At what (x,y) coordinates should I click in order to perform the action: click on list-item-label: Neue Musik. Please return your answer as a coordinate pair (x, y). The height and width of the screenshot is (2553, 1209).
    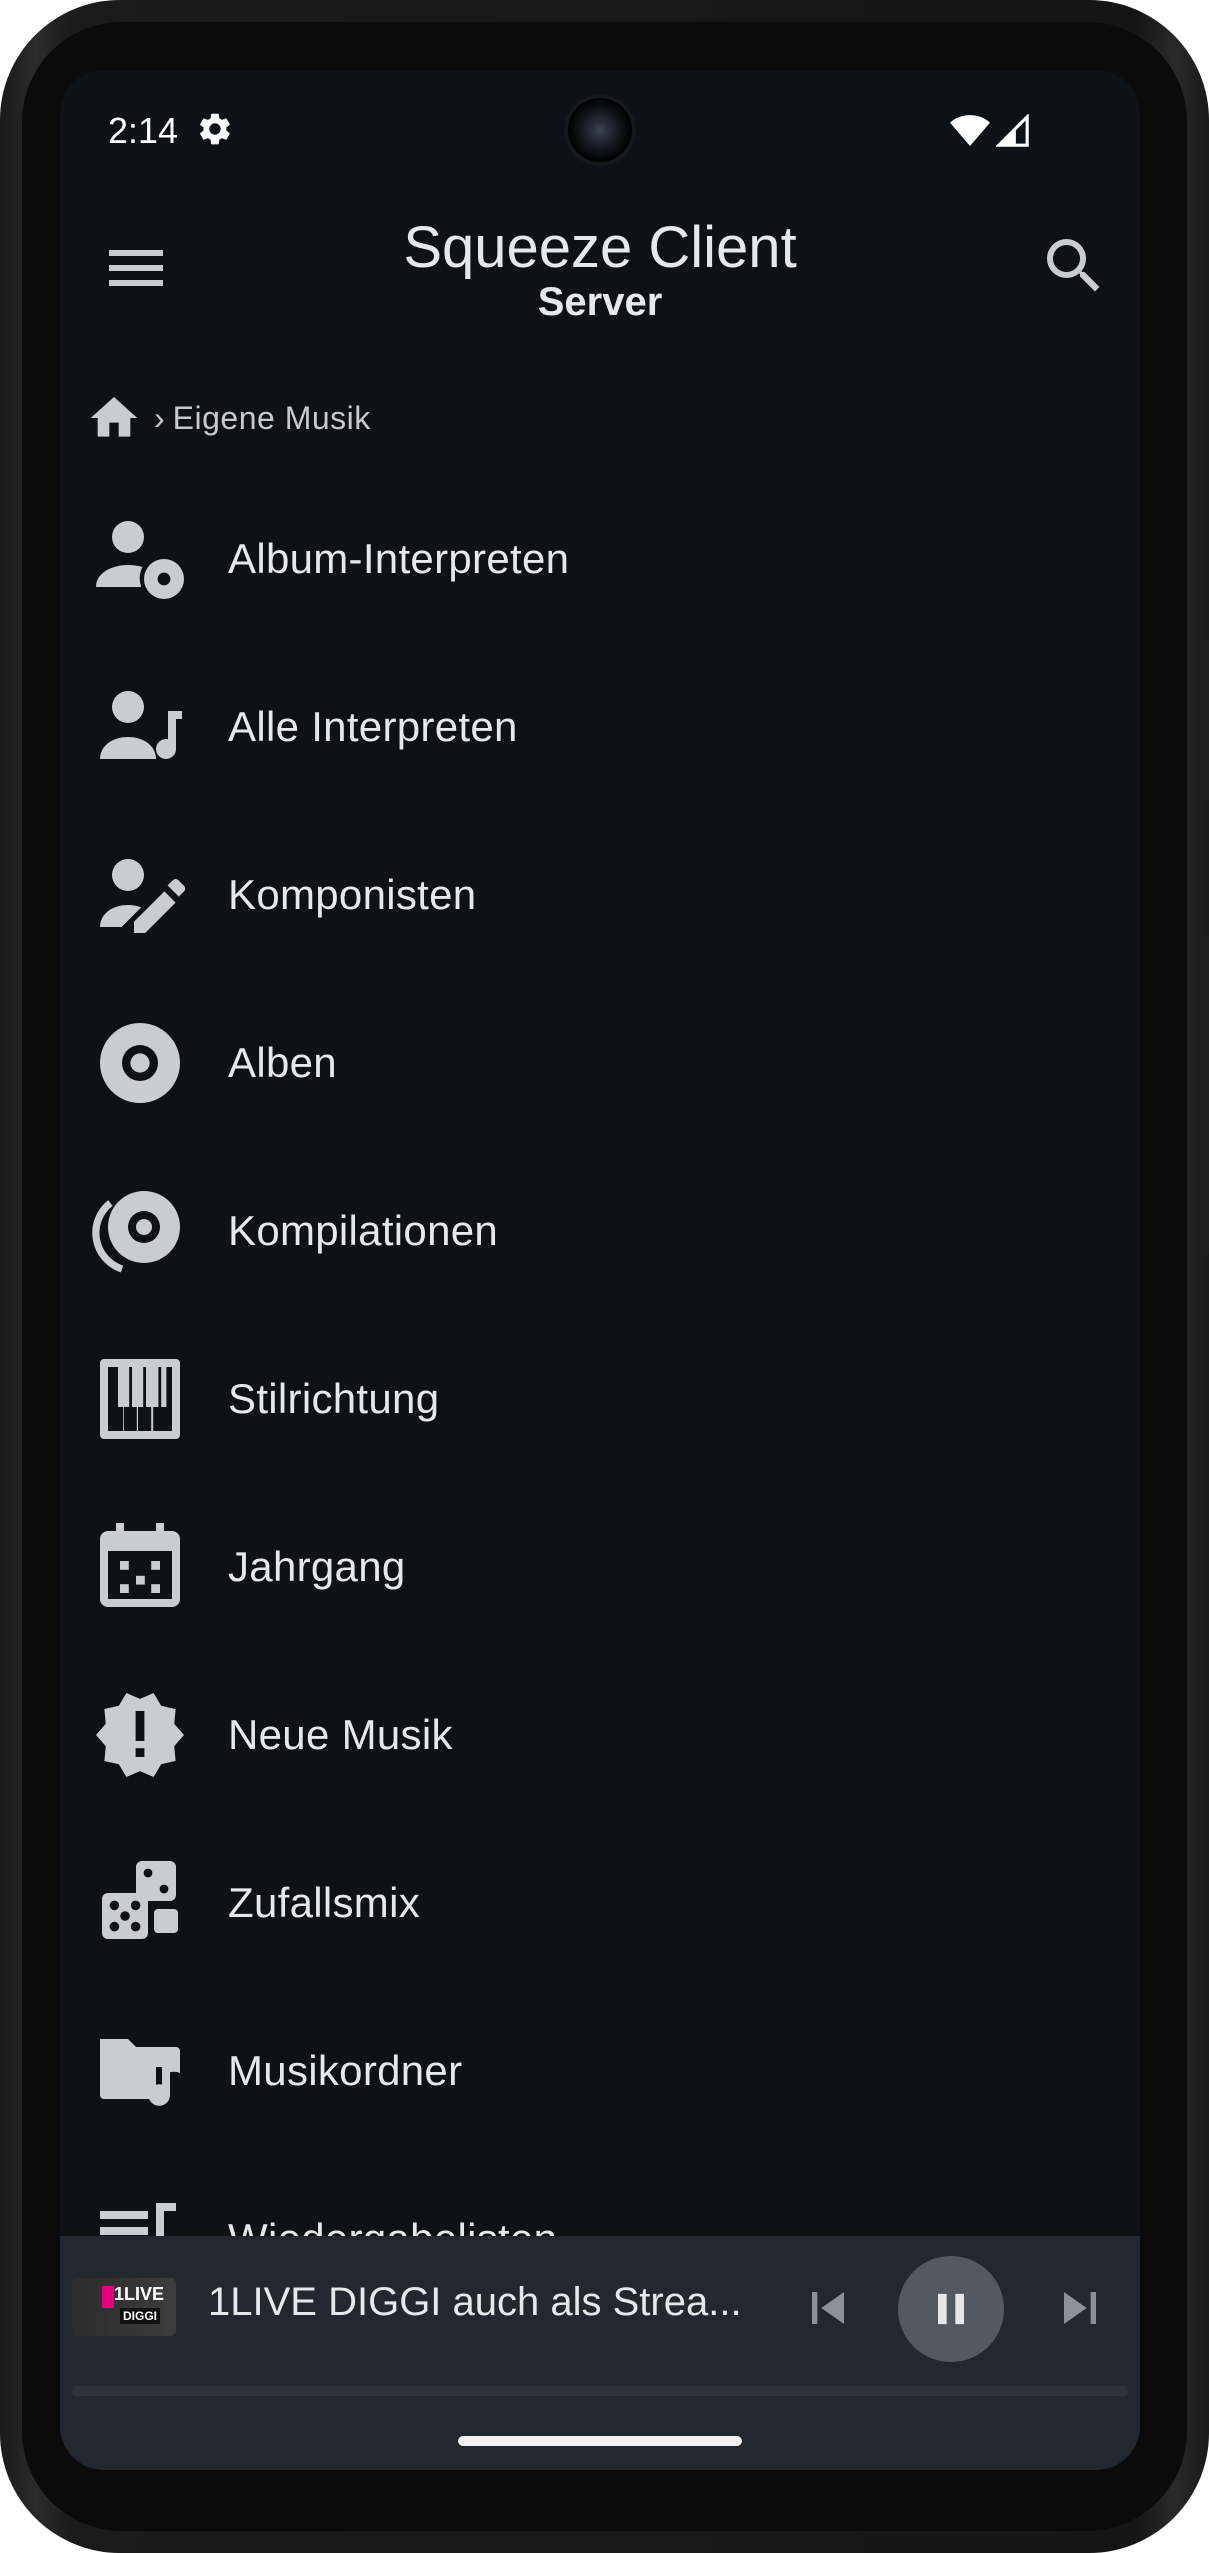
    Looking at the image, I should click on (340, 1734).